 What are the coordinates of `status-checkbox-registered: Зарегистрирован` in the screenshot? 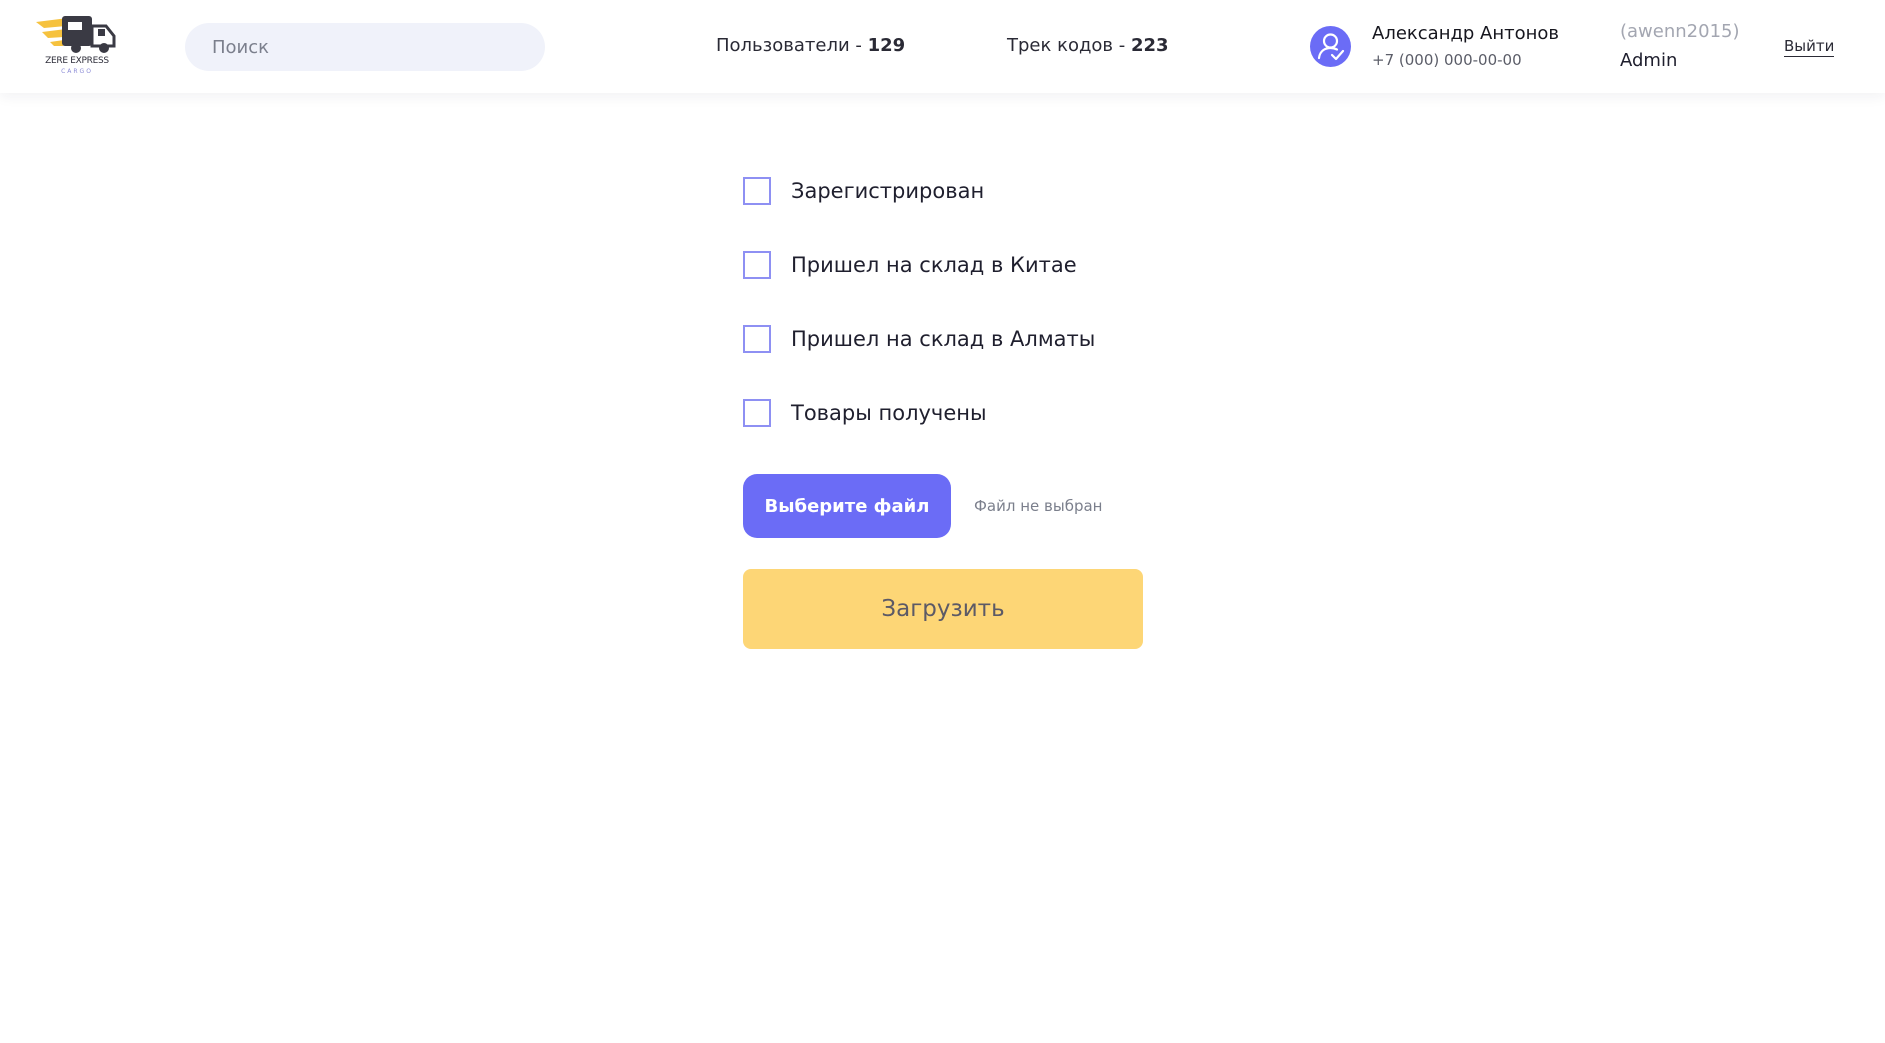 It's located at (863, 191).